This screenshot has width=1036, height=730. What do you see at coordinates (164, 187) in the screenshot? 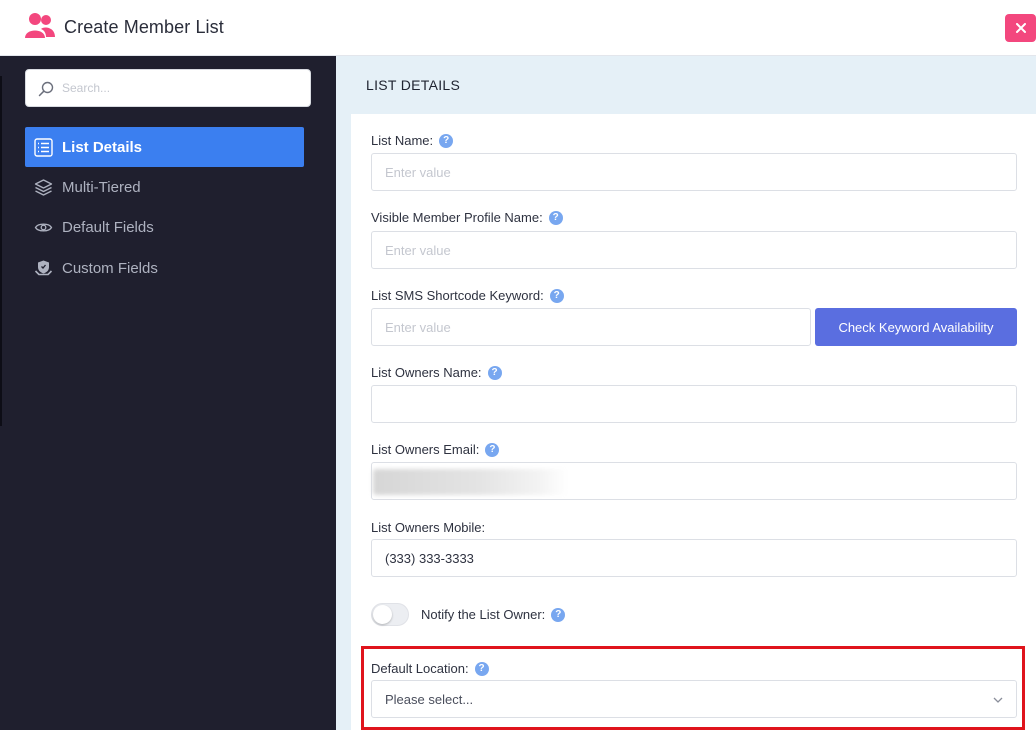
I see `sidebar-item-multi-tiered: Multi-Tiered` at bounding box center [164, 187].